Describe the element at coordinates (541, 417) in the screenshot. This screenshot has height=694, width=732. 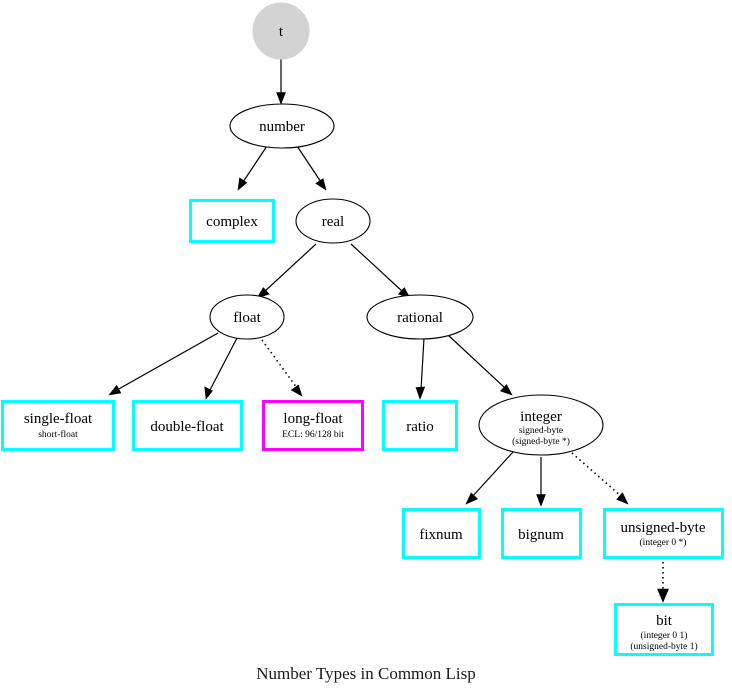
I see `node-integer-label: integer` at that location.